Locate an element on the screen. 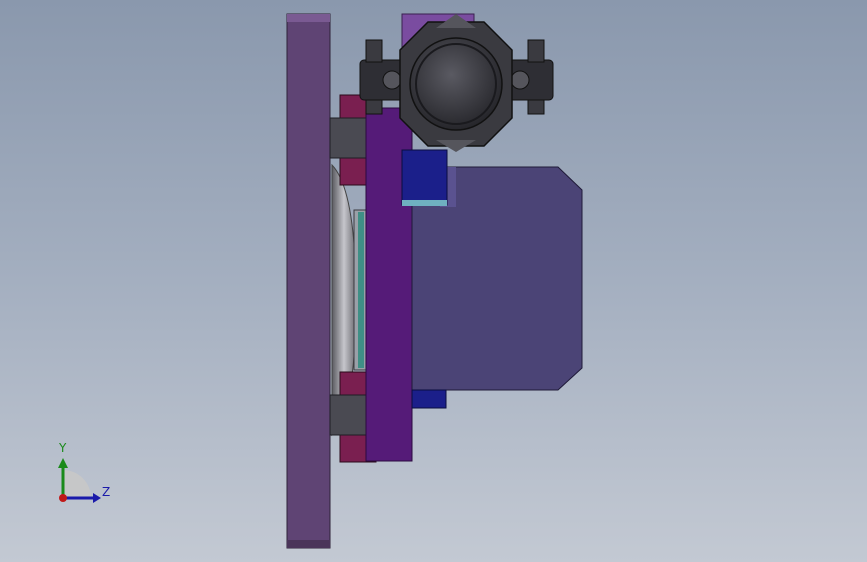 This screenshot has width=867, height=562. blue-block-upper is located at coordinates (424, 177).